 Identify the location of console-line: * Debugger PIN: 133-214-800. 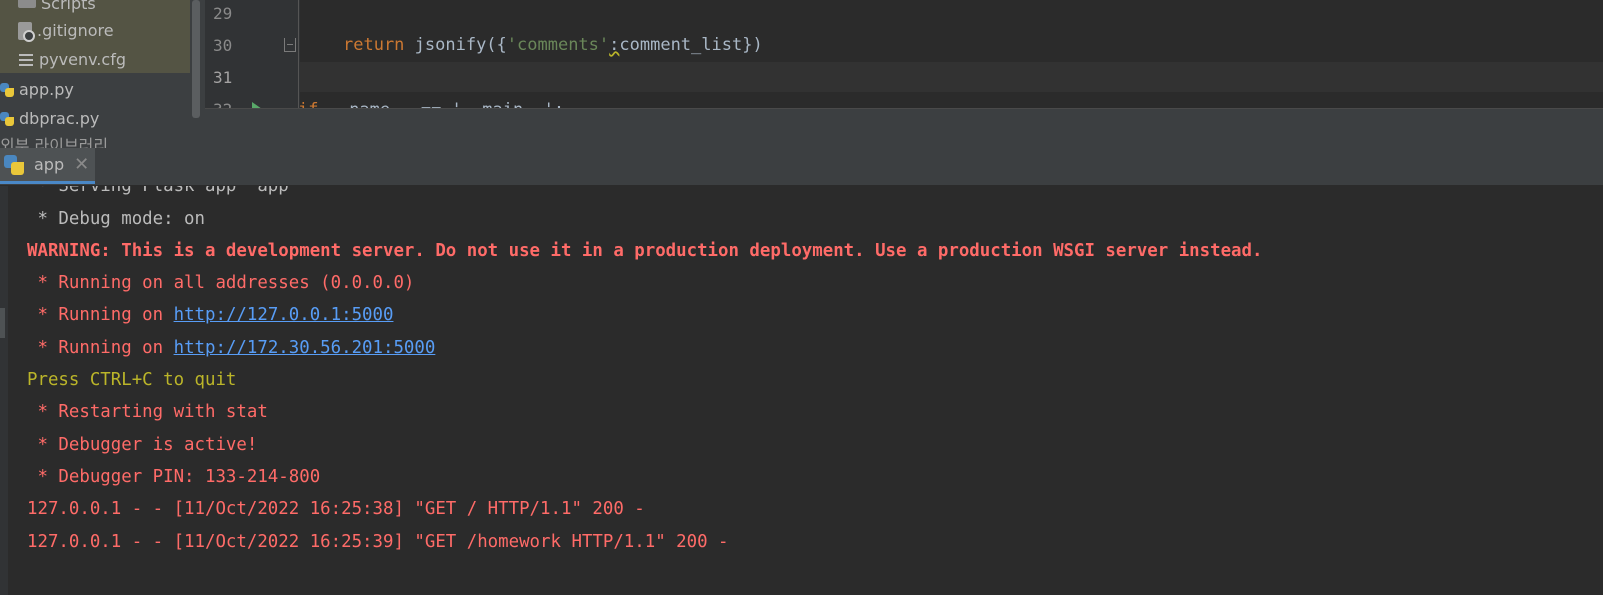
(174, 477).